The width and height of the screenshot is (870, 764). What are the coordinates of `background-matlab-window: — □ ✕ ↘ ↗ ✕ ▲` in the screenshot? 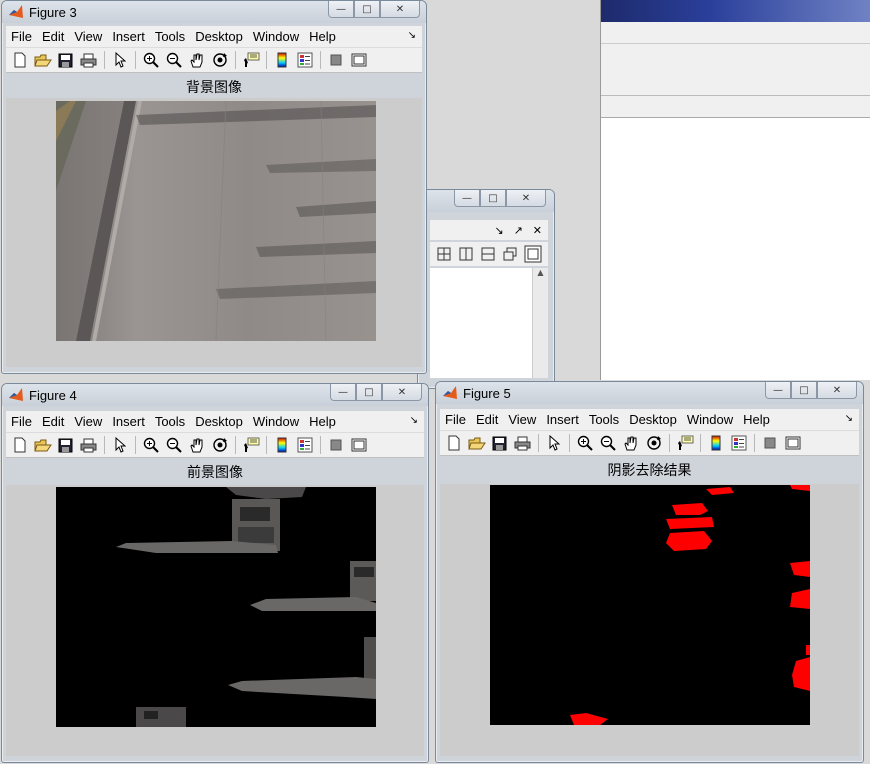 It's located at (486, 289).